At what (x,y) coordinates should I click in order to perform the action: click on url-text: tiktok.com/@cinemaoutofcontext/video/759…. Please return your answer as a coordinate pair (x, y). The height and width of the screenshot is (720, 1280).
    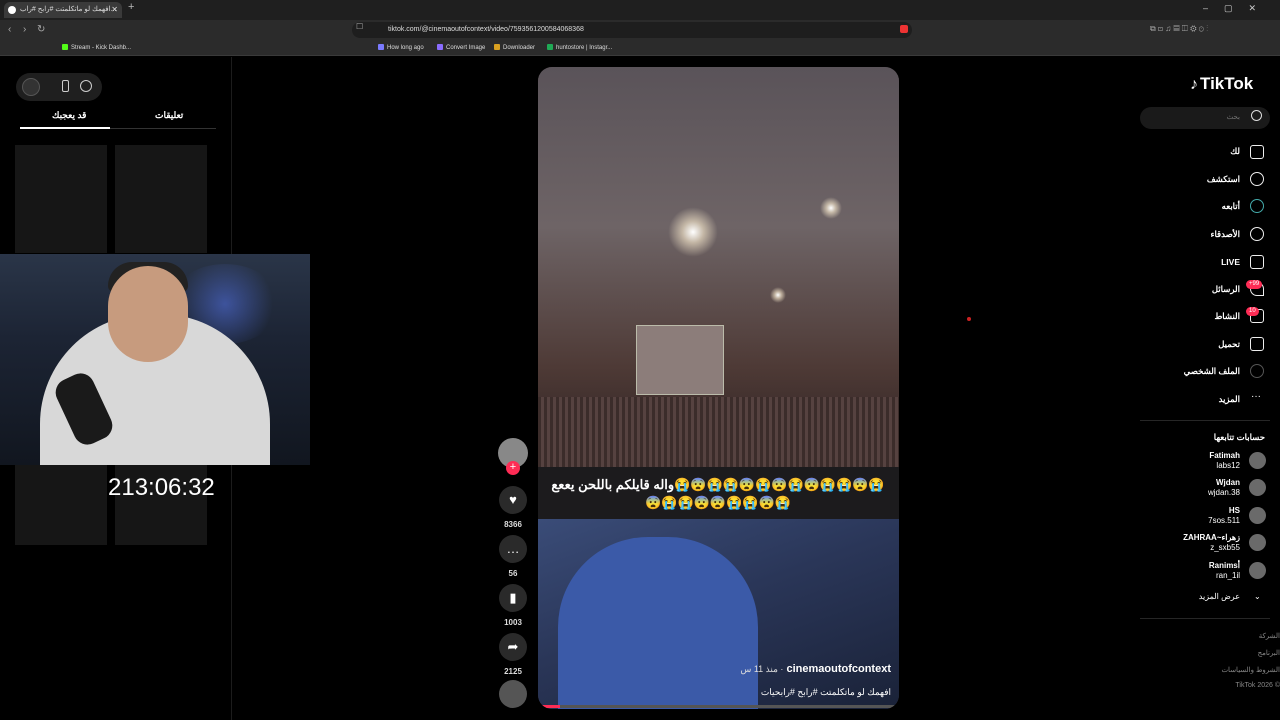
    Looking at the image, I should click on (486, 29).